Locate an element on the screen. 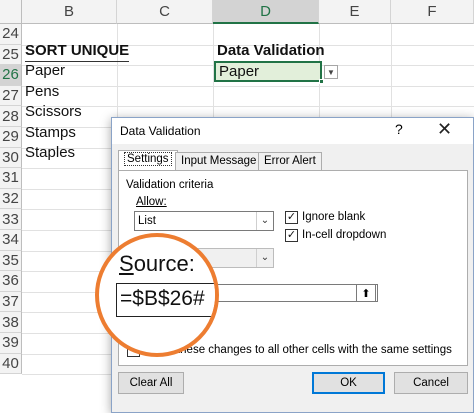  allow-value: List is located at coordinates (147, 221).